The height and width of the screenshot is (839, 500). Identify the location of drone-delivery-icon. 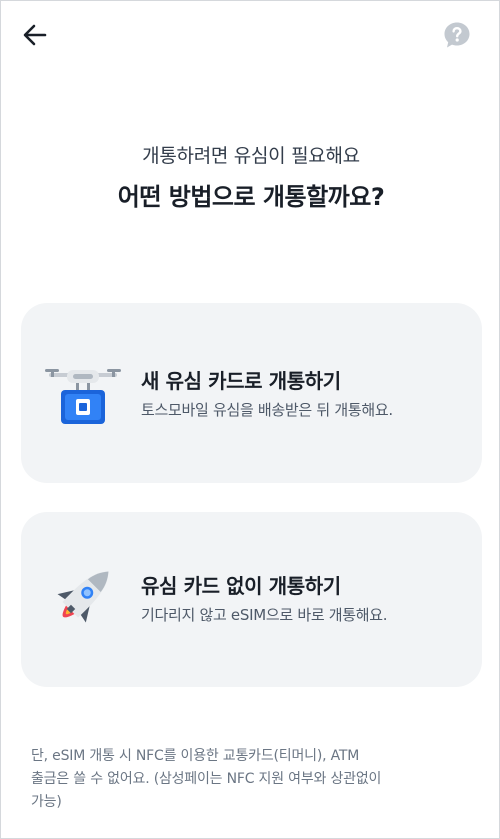
(83, 396).